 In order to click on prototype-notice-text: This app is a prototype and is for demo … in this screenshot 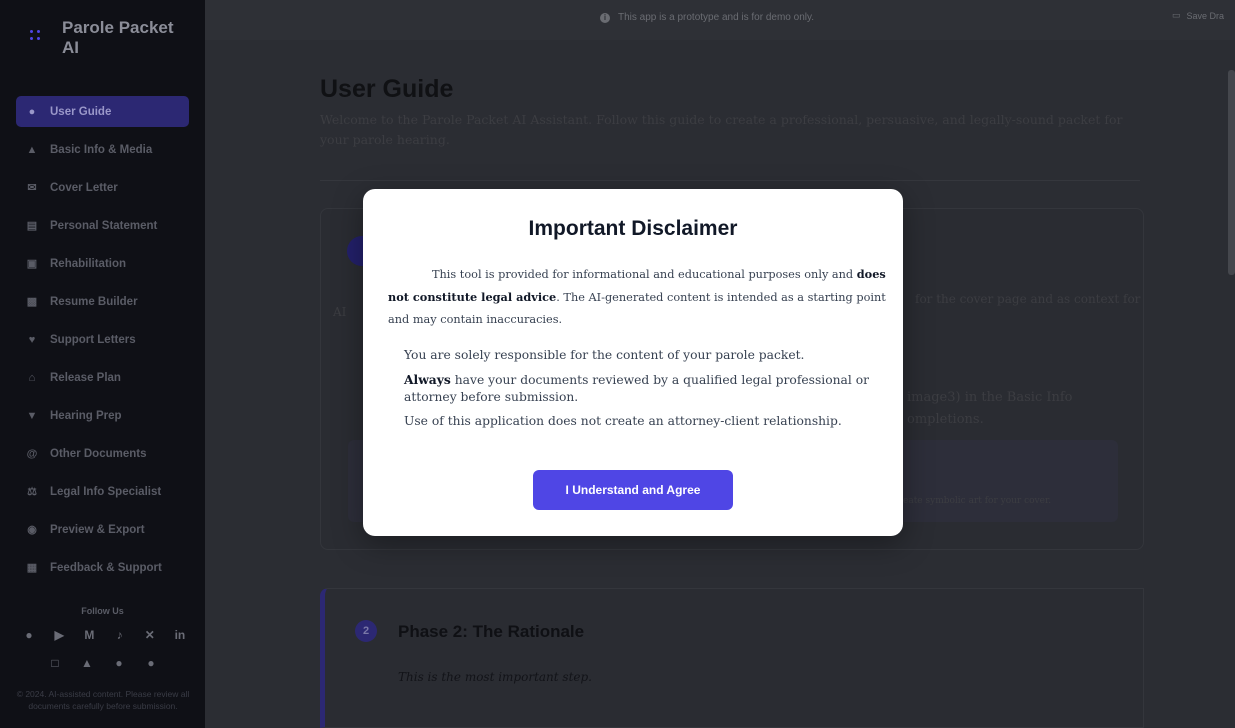, I will do `click(716, 17)`.